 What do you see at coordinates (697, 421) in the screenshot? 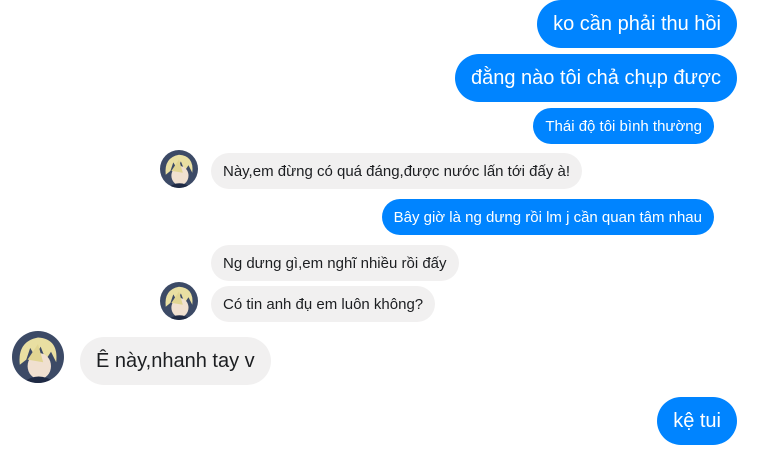
I see `message-bubble-outgoing: kệ tui` at bounding box center [697, 421].